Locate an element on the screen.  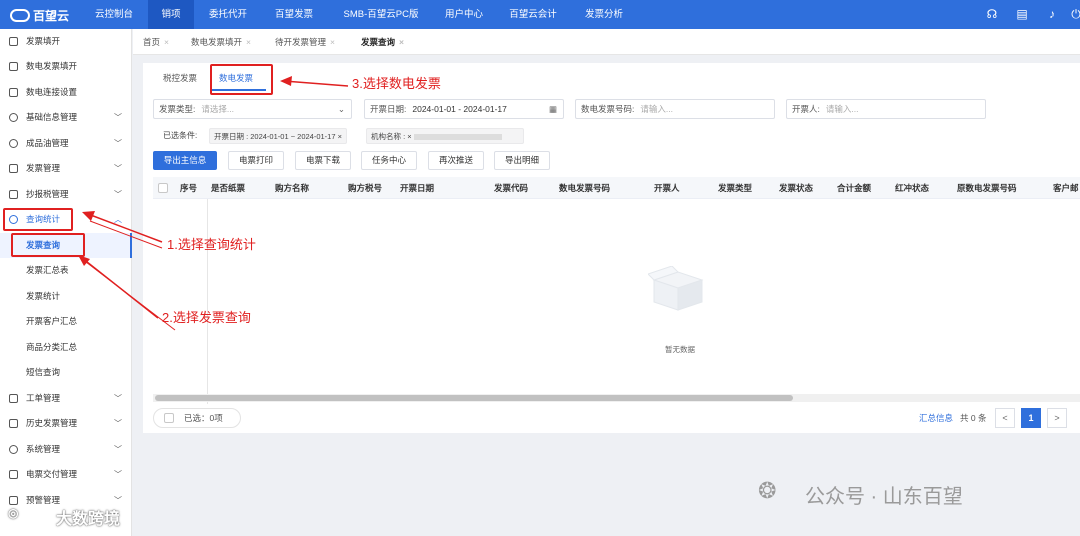
sidebar-item-invoice-issue: 发票填开 is located at coordinates (66, 41).